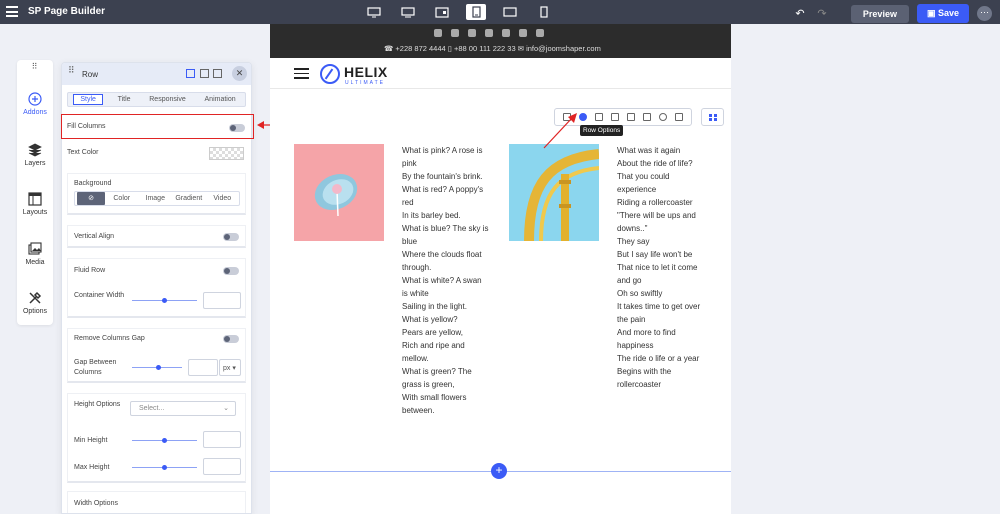 The image size is (1000, 514). What do you see at coordinates (489, 33) in the screenshot?
I see `youtube-icon` at bounding box center [489, 33].